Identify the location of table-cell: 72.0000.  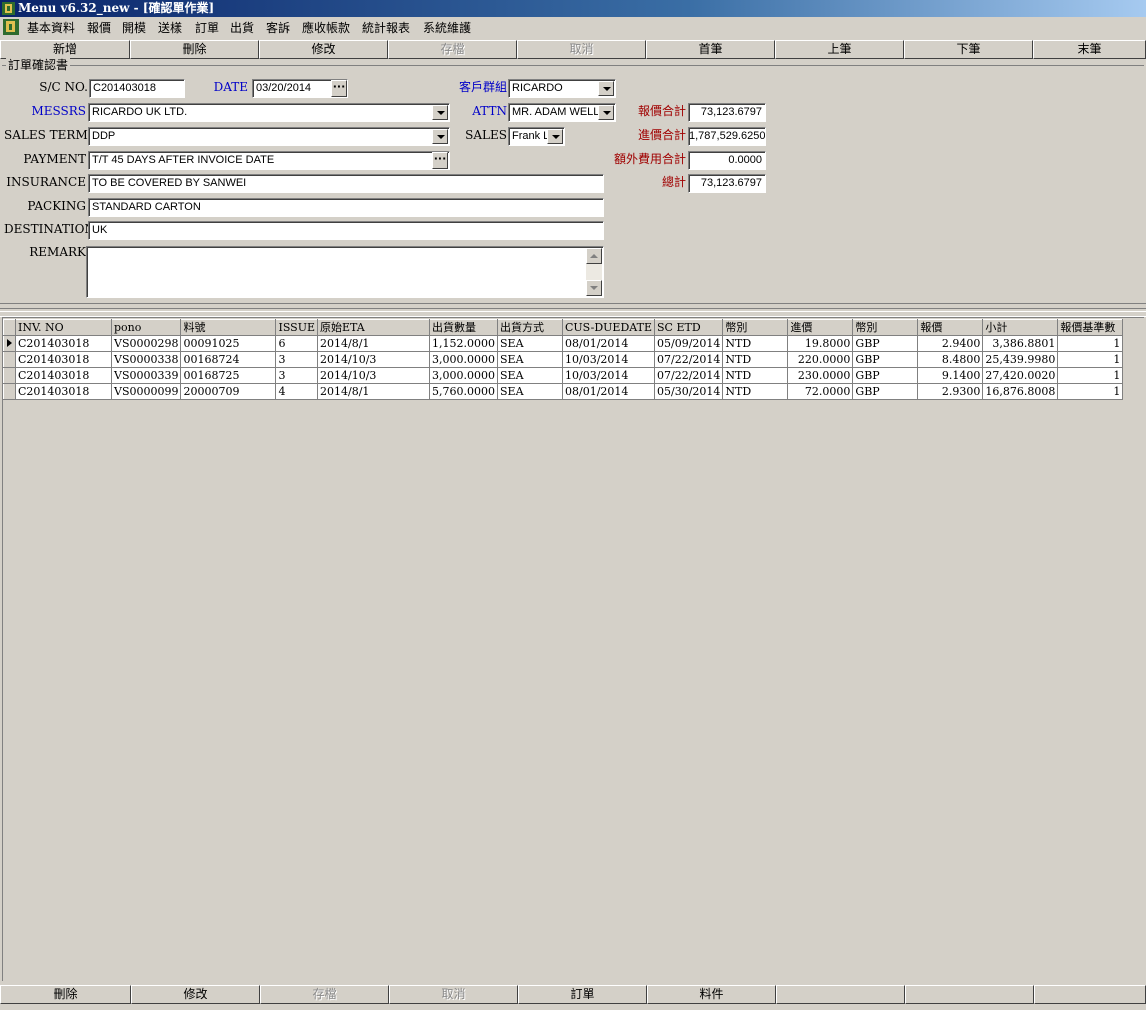
(820, 391).